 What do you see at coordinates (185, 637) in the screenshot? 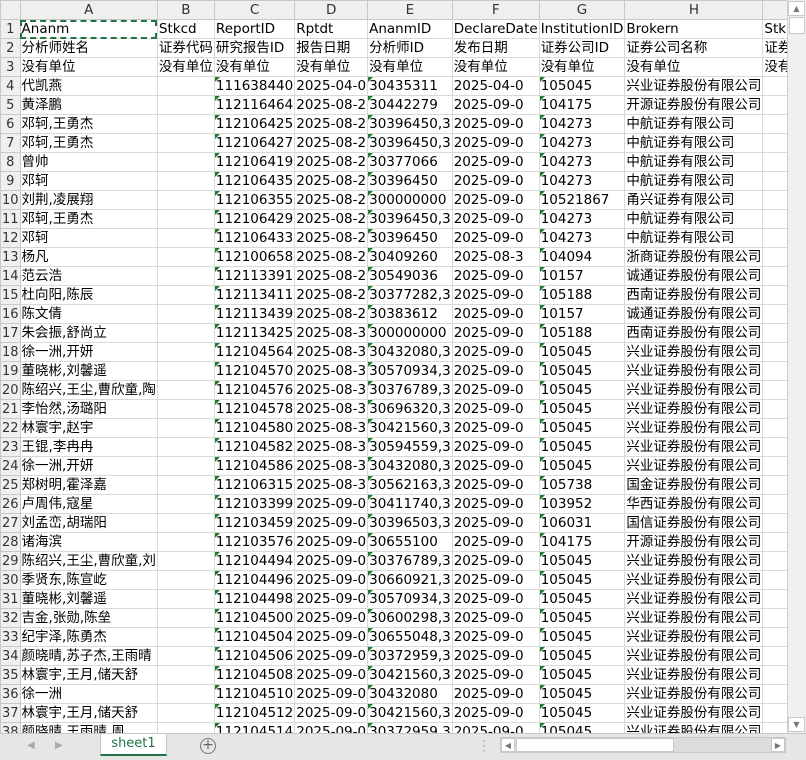
I see `cell-B33` at bounding box center [185, 637].